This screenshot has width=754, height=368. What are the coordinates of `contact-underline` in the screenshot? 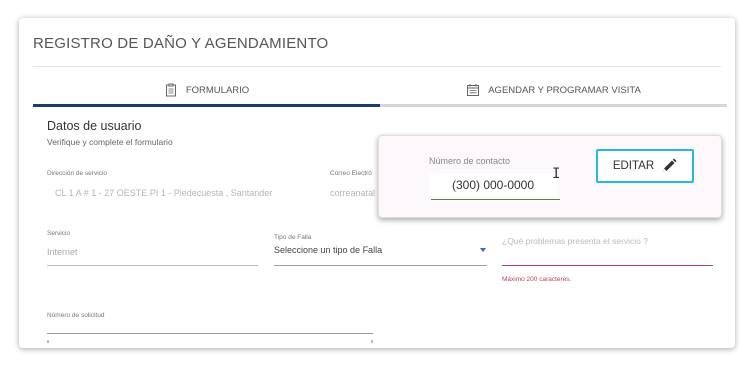 It's located at (495, 199).